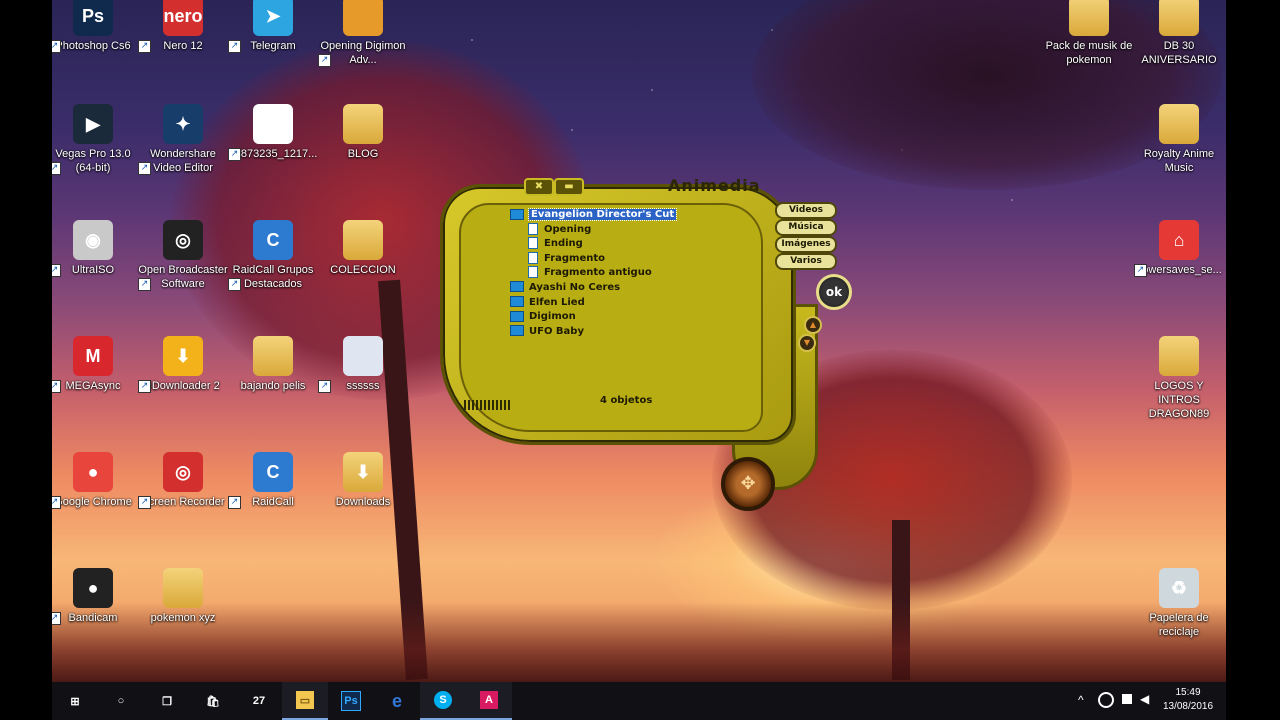 Image resolution: width=1280 pixels, height=720 pixels. I want to click on desktop-icon: ▶ ↗ Vegas Pro 13.0 (64-bit), so click(95, 139).